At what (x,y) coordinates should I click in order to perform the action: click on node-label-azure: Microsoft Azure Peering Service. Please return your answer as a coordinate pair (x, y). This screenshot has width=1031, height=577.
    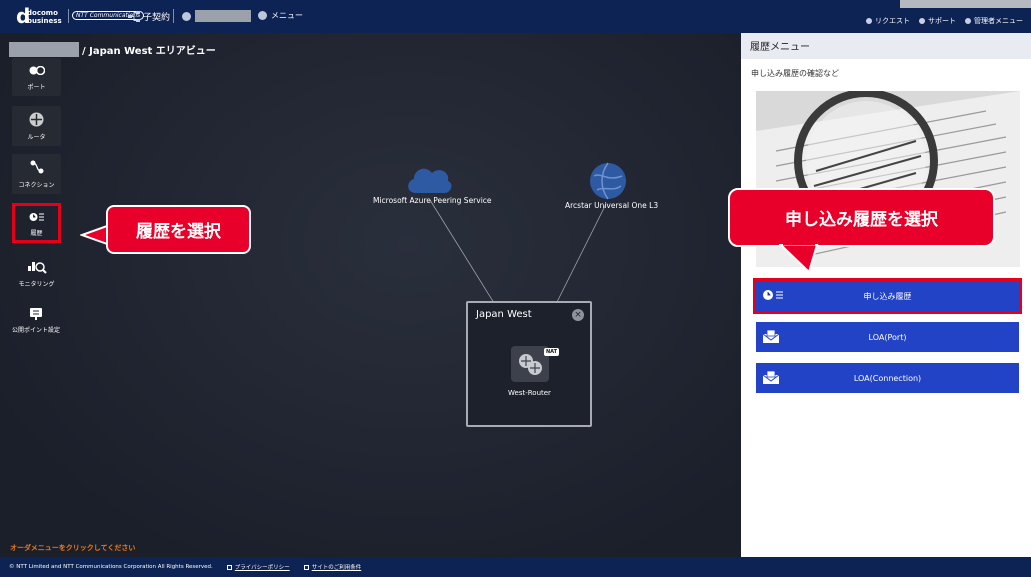
    Looking at the image, I should click on (432, 200).